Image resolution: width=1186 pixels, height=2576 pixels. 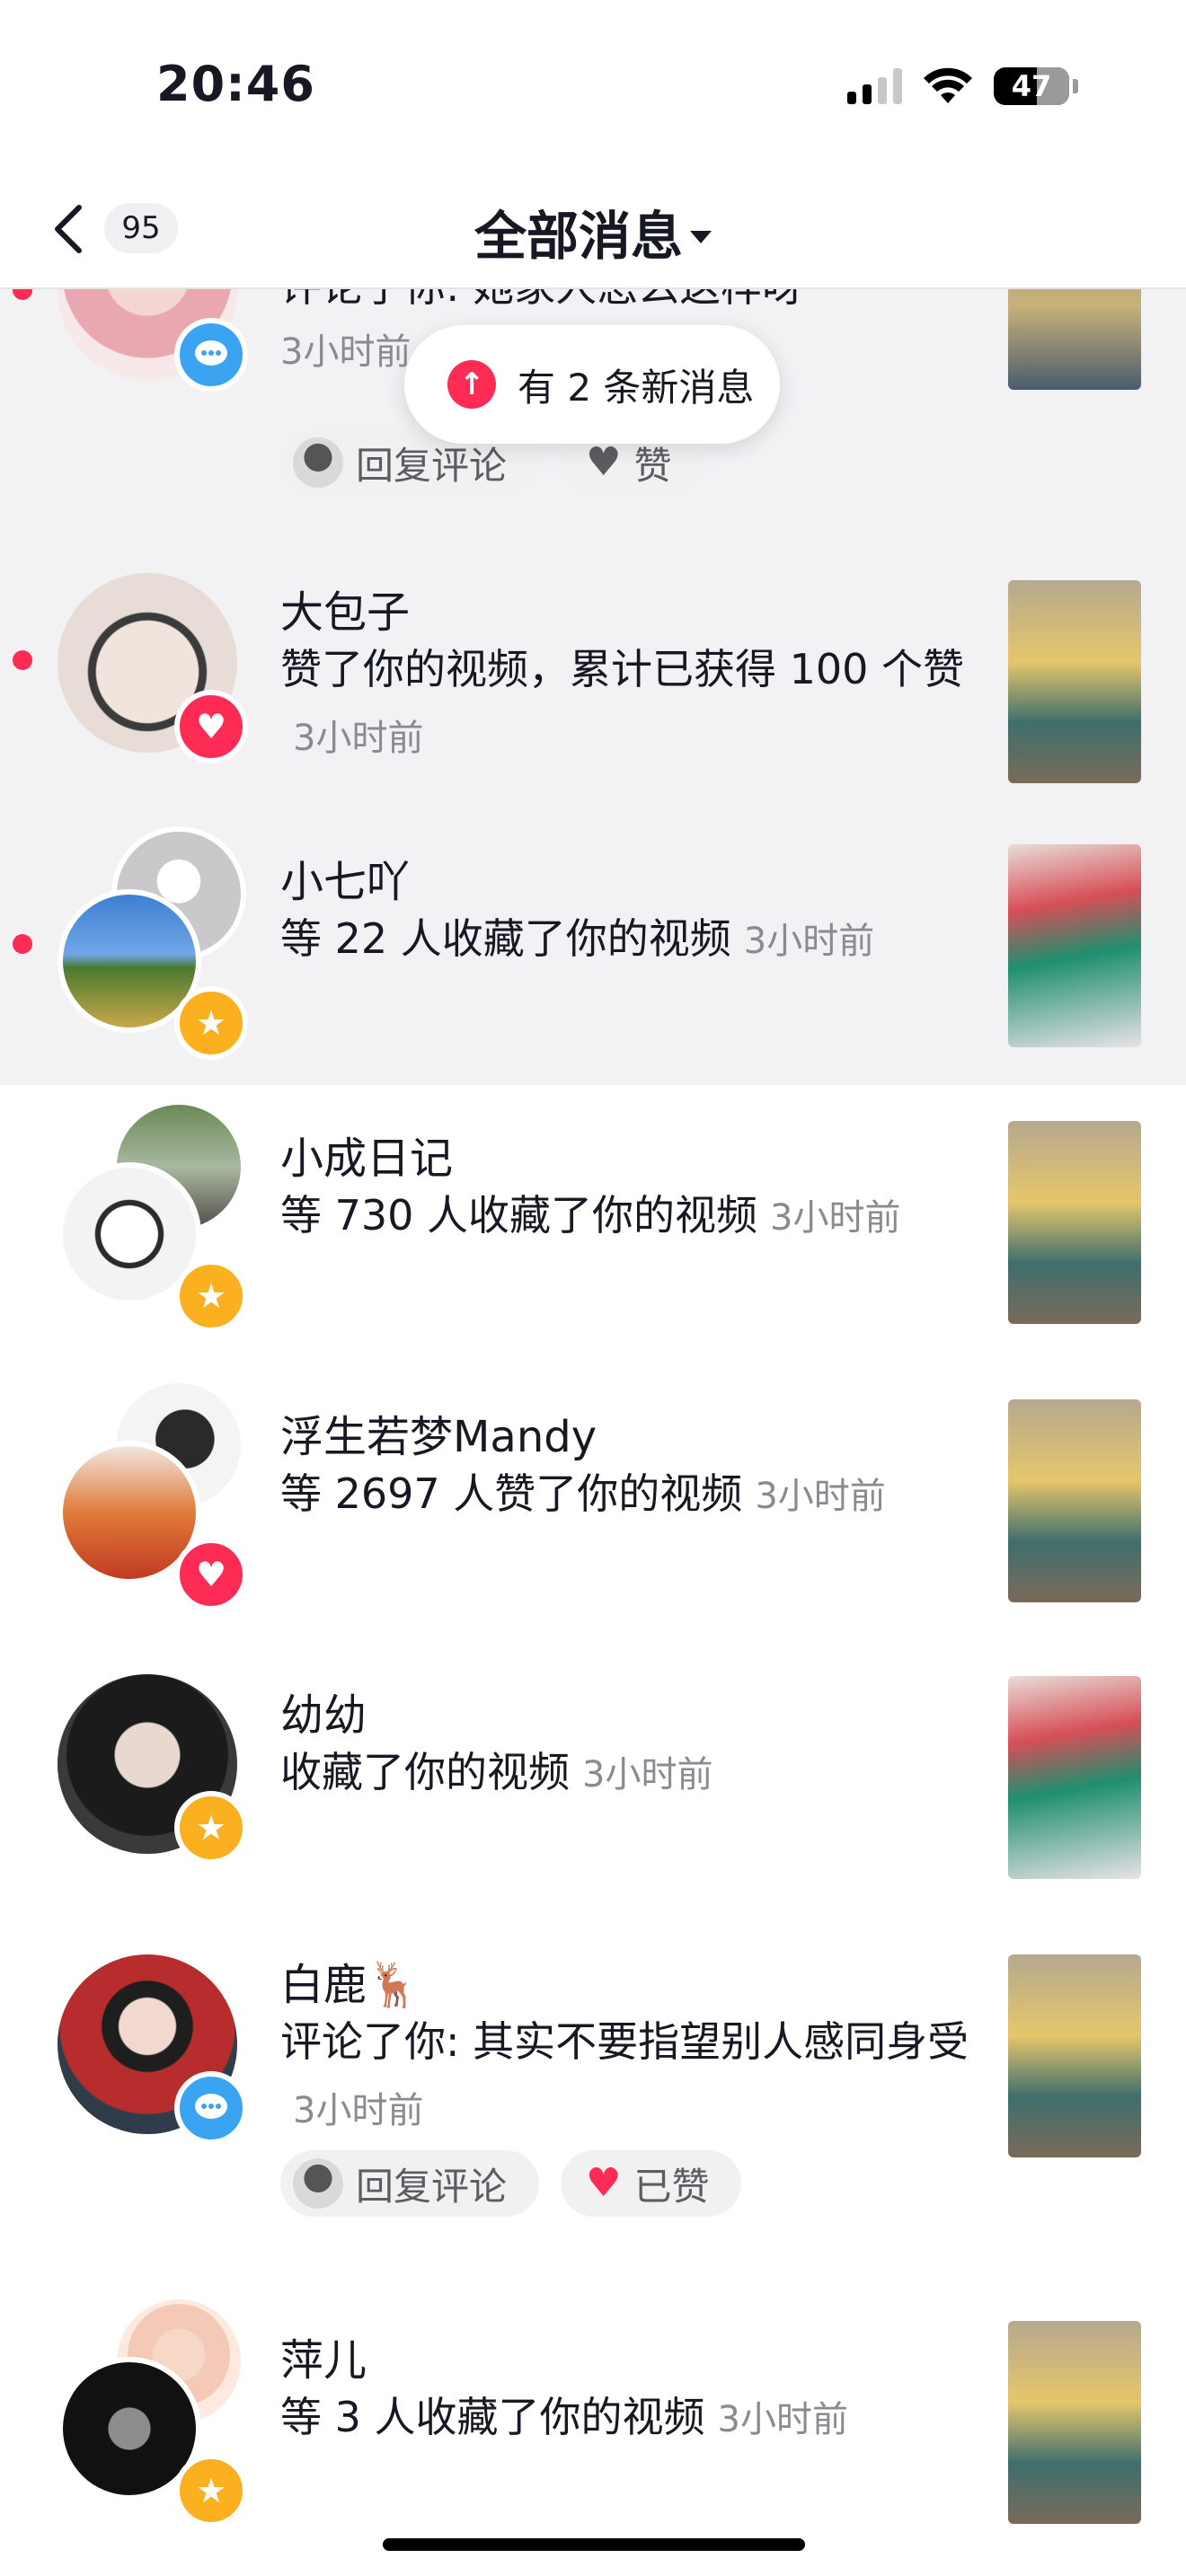 I want to click on reply-comment-button: 回复评论, so click(x=410, y=2183).